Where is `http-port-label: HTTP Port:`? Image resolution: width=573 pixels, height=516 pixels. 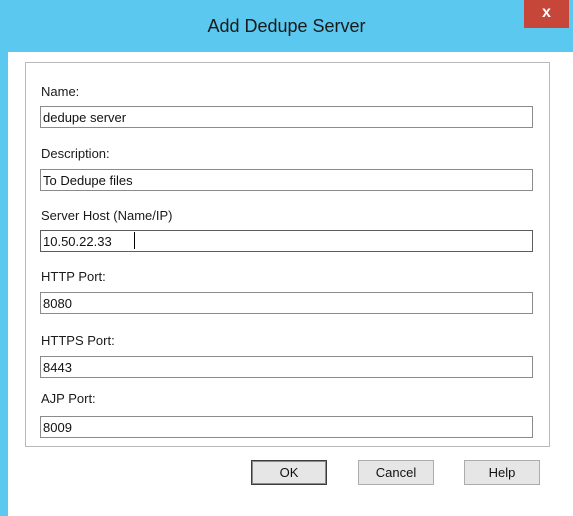
http-port-label: HTTP Port: is located at coordinates (73, 276).